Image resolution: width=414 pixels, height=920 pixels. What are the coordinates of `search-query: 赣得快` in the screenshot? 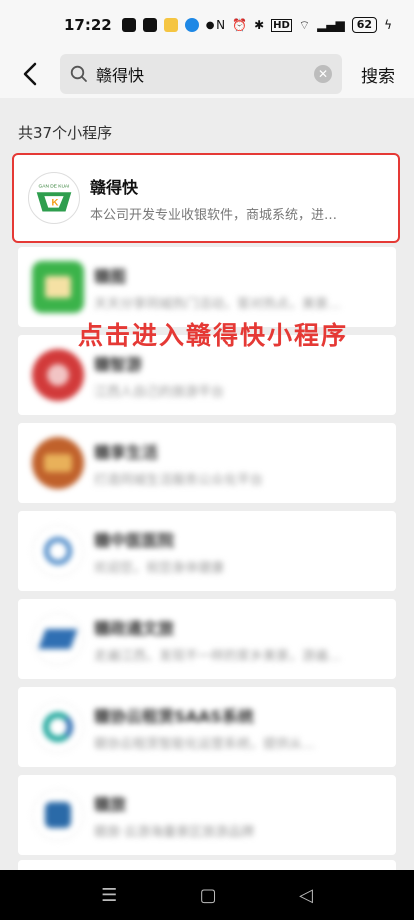 It's located at (205, 74).